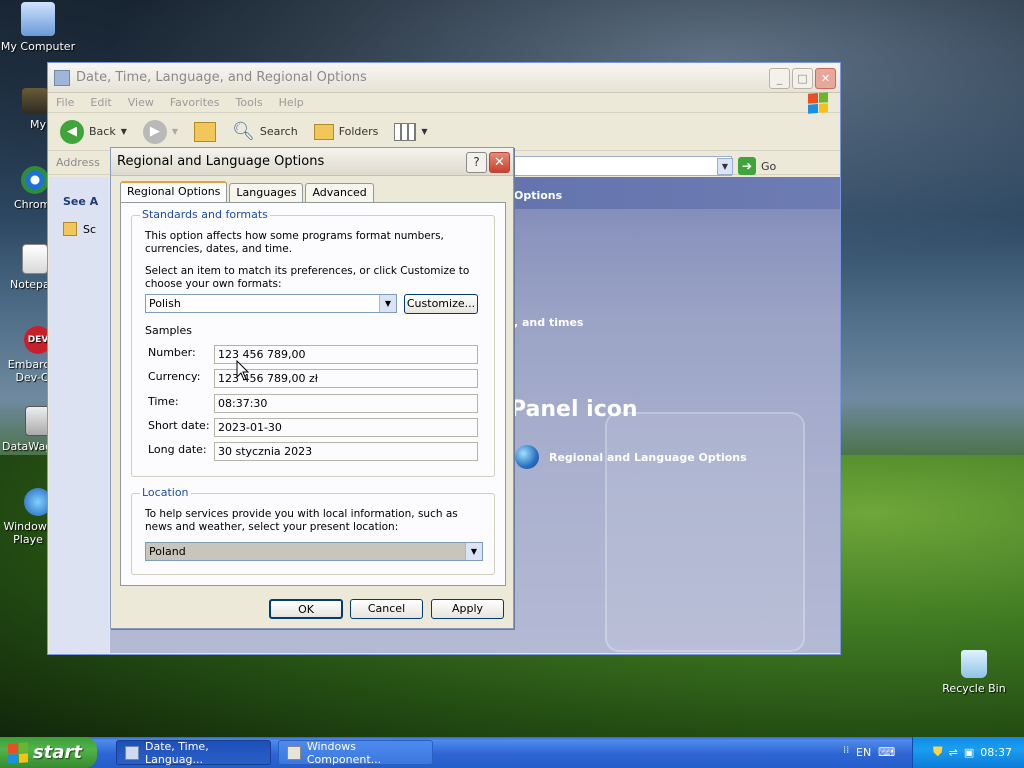 This screenshot has height=768, width=1024. Describe the element at coordinates (48, 752) in the screenshot. I see `start-button: start` at that location.